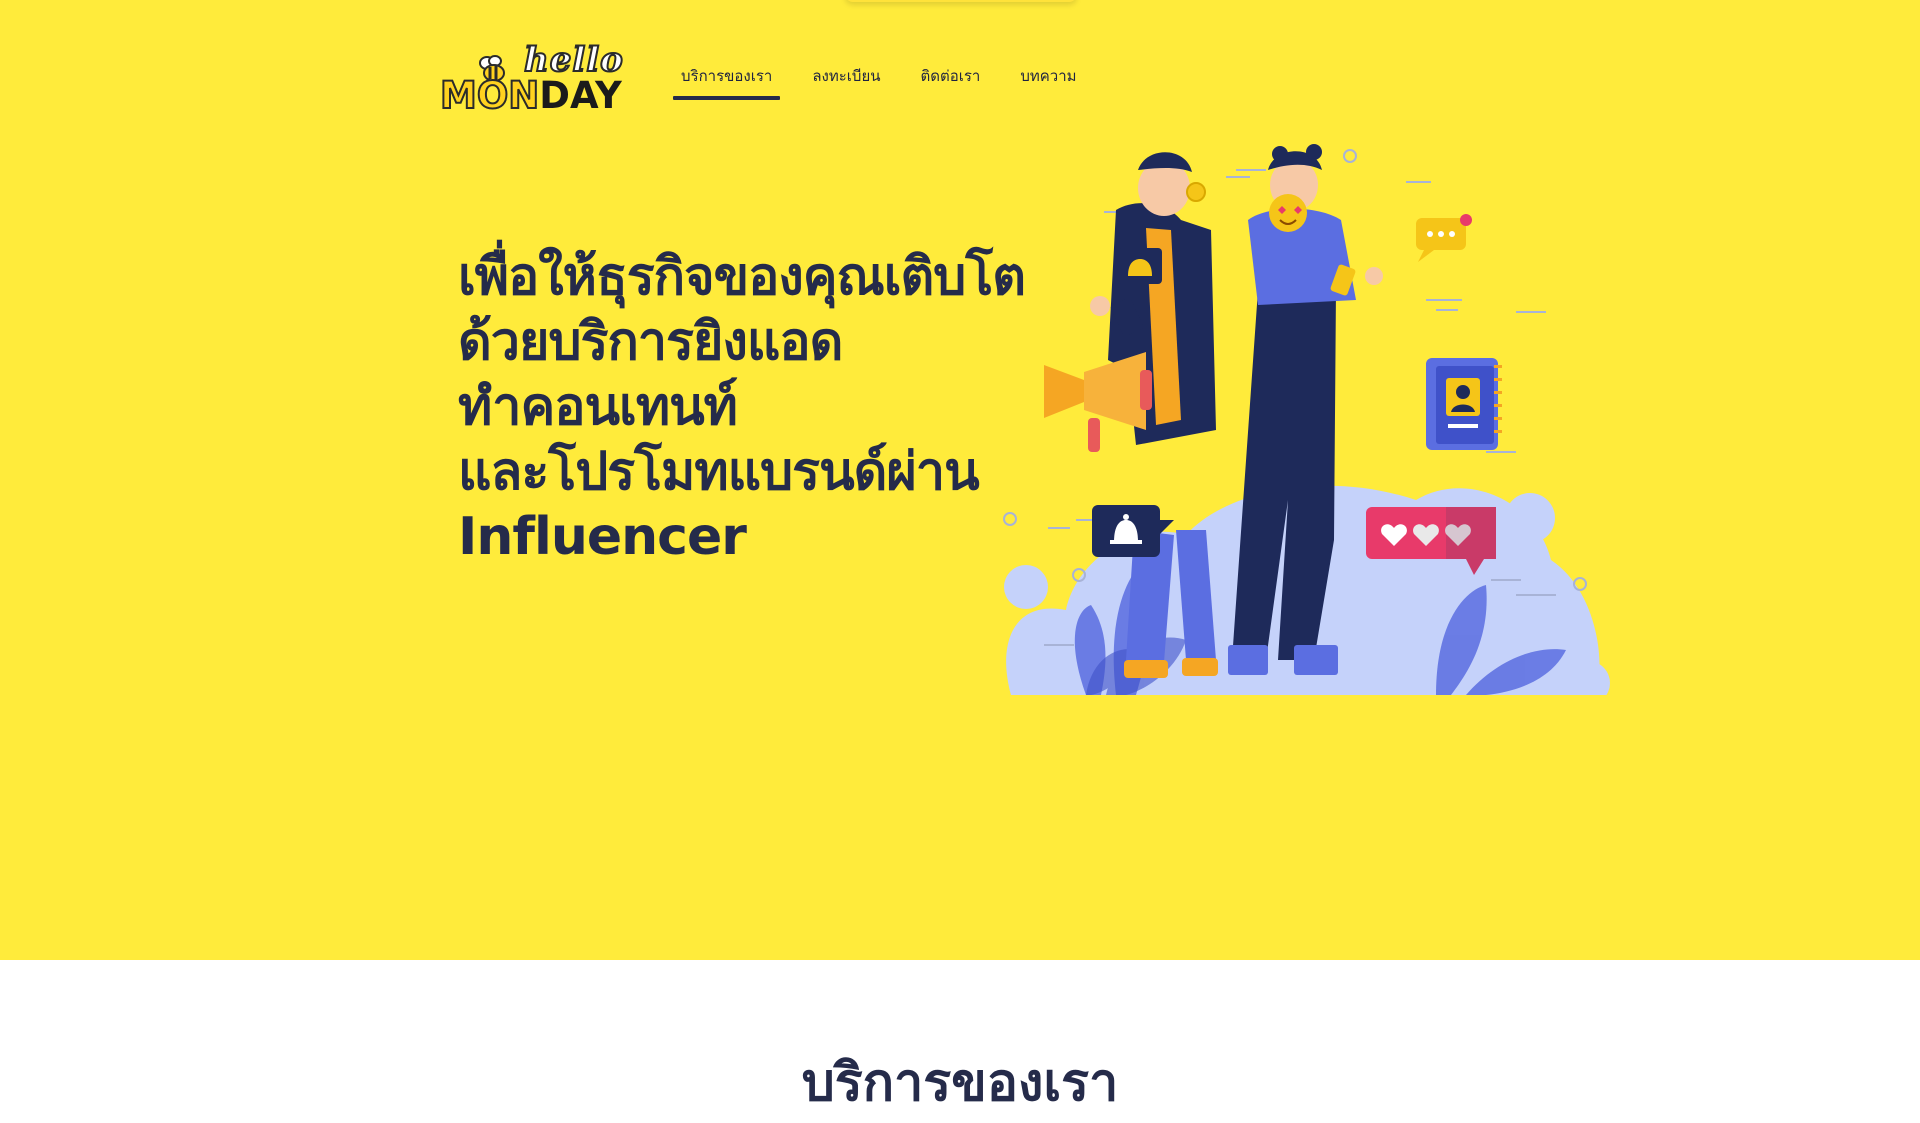 The width and height of the screenshot is (1920, 1123). What do you see at coordinates (1288, 213) in the screenshot?
I see `emoji-icon` at bounding box center [1288, 213].